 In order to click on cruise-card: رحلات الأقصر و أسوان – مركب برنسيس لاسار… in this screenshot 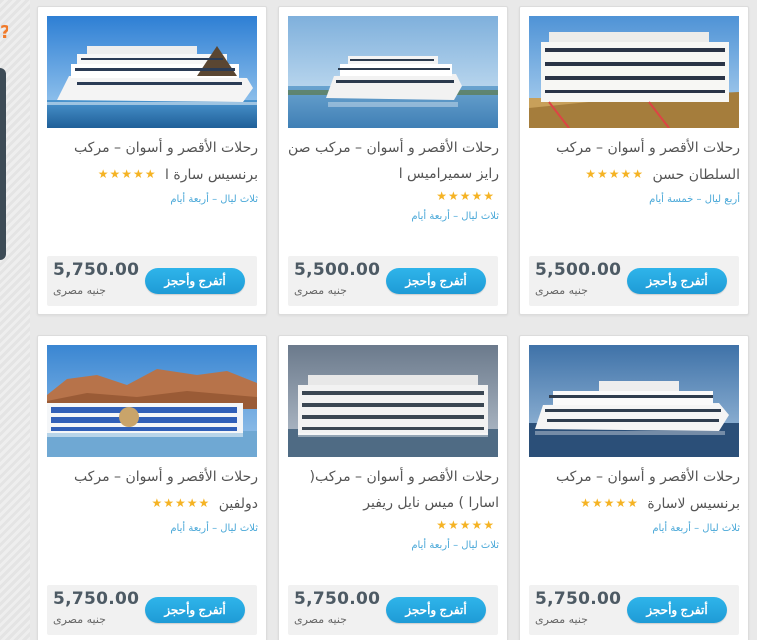, I will do `click(634, 487)`.